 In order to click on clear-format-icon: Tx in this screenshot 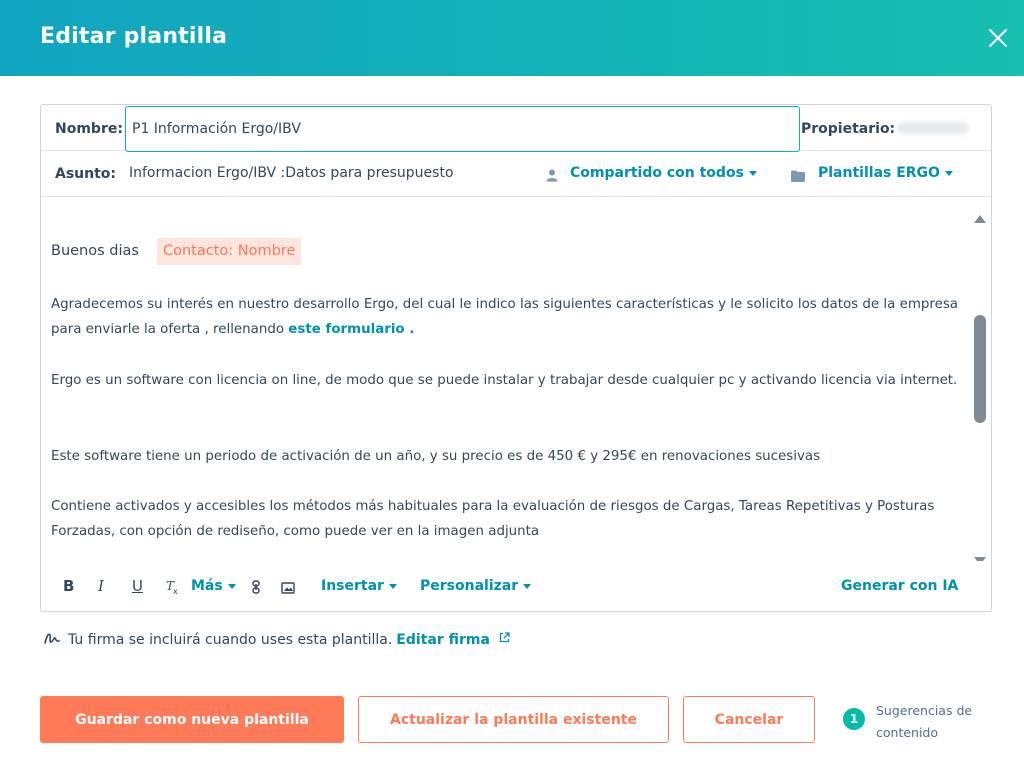, I will do `click(172, 589)`.